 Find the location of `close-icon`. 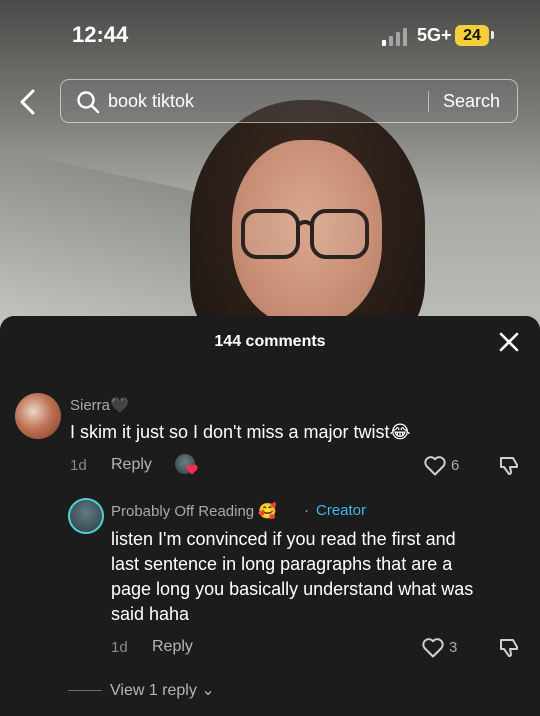

close-icon is located at coordinates (509, 342).